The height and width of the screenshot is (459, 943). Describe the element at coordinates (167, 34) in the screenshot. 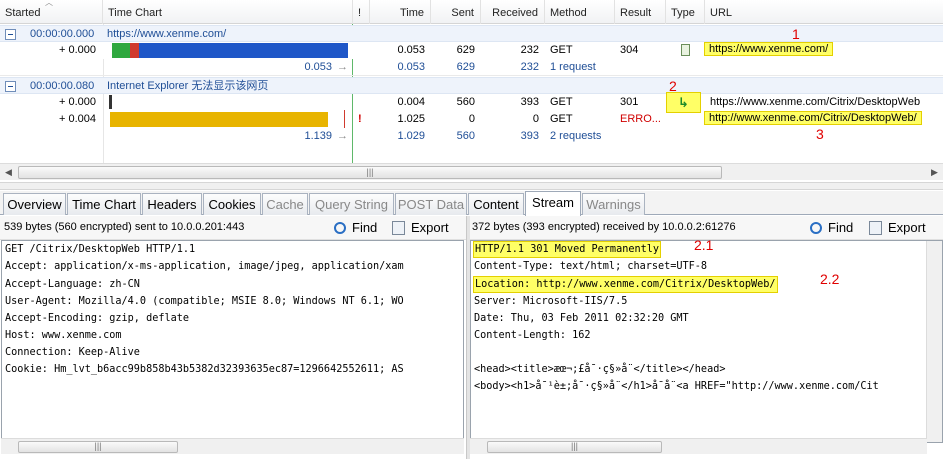

I see `group-title: https://www.xenme.com/` at that location.